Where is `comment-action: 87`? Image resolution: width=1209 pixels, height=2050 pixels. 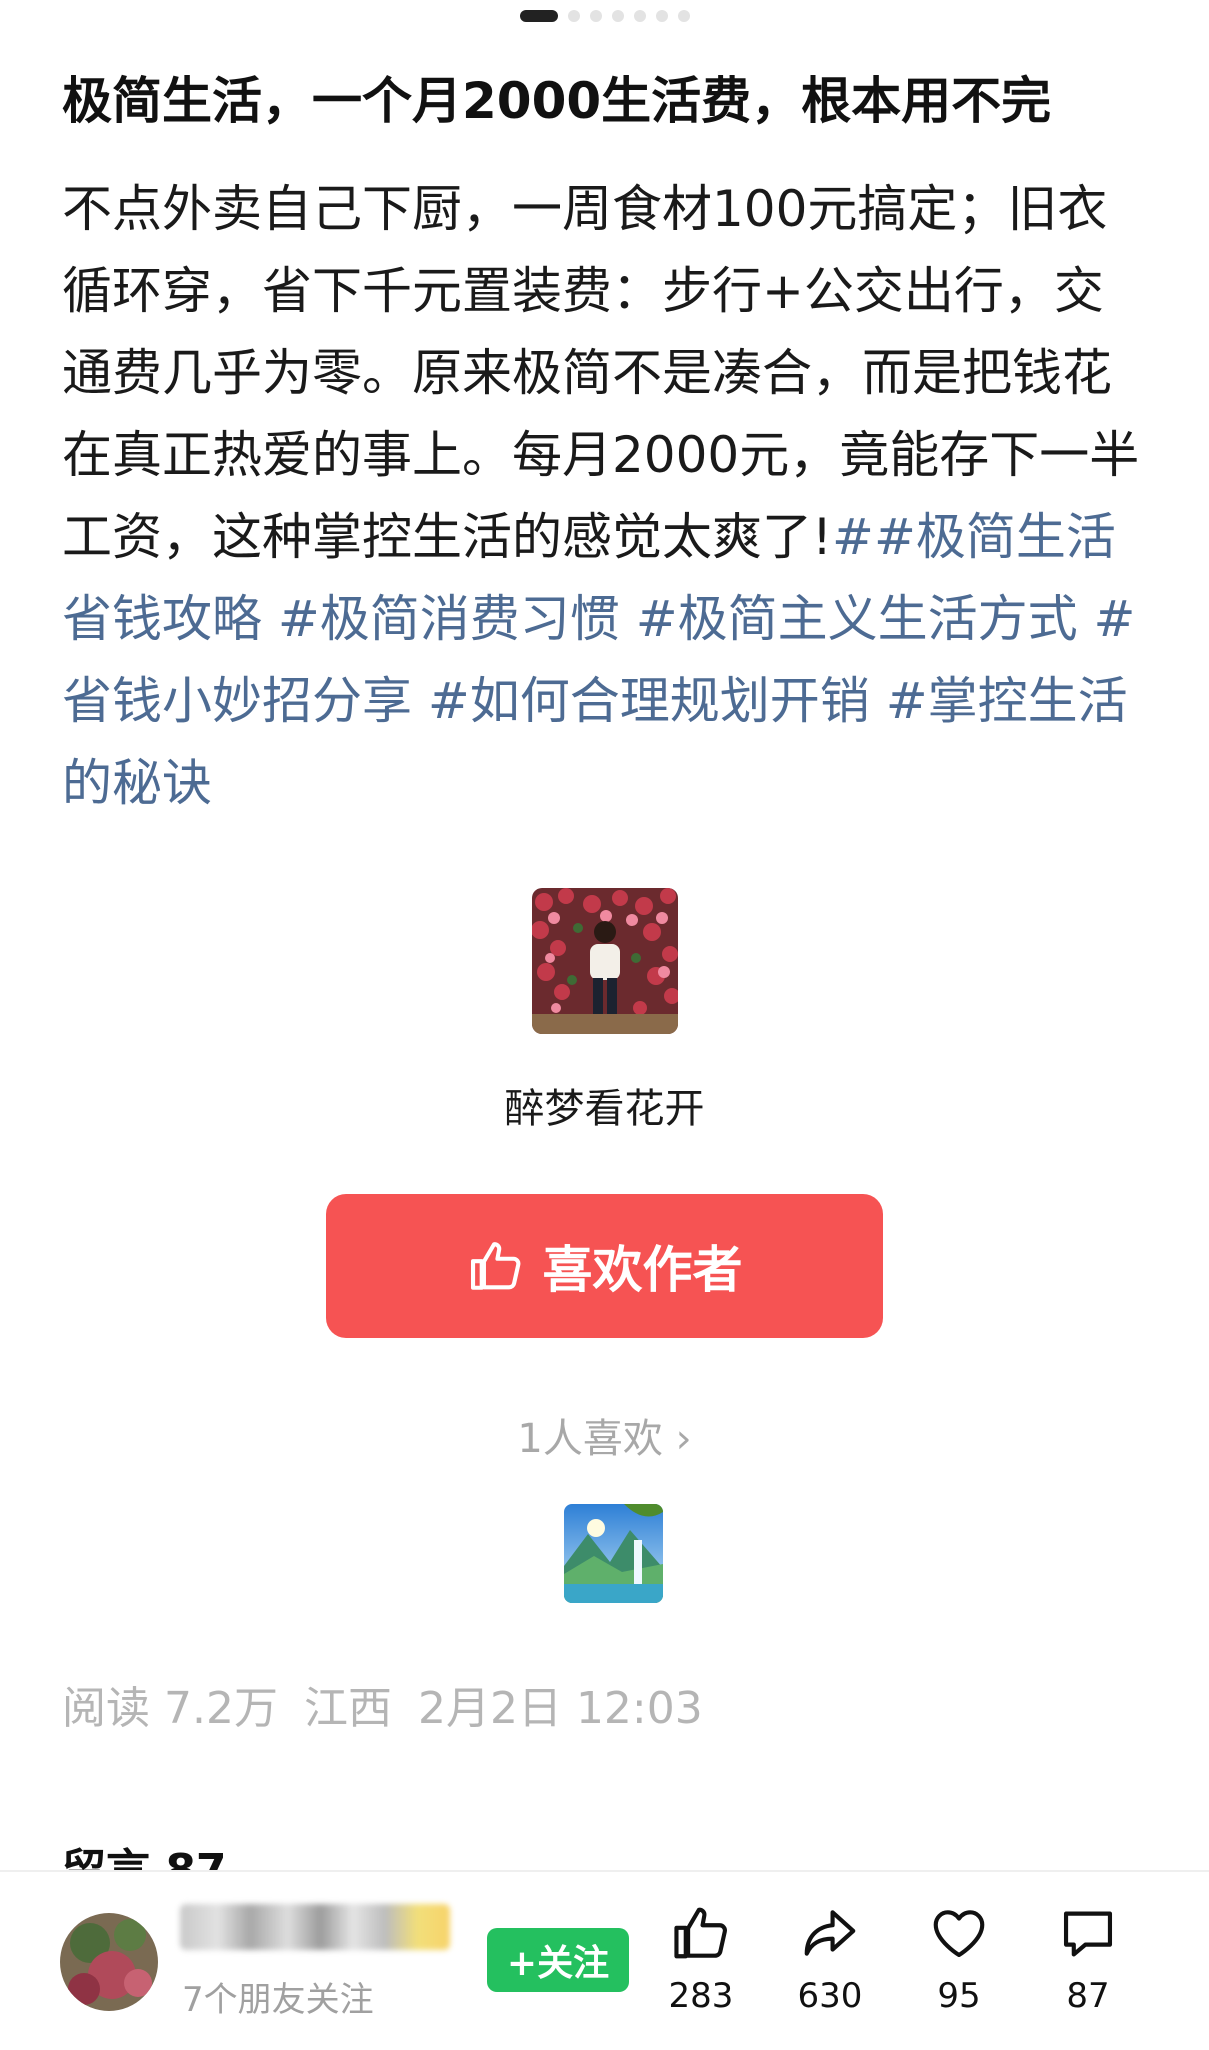
comment-action: 87 is located at coordinates (1088, 1959).